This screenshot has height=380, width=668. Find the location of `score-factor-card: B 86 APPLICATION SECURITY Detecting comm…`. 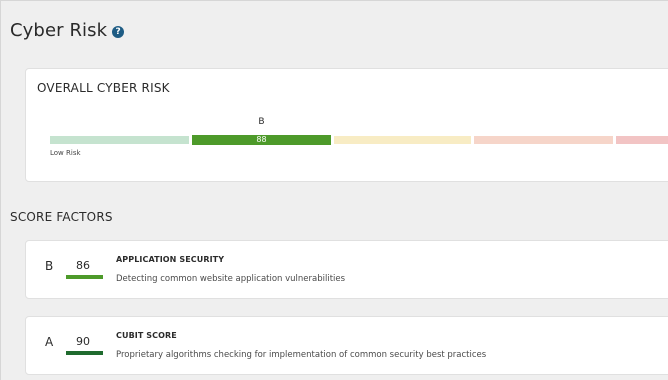

score-factor-card: B 86 APPLICATION SECURITY Detecting comm… is located at coordinates (346, 269).